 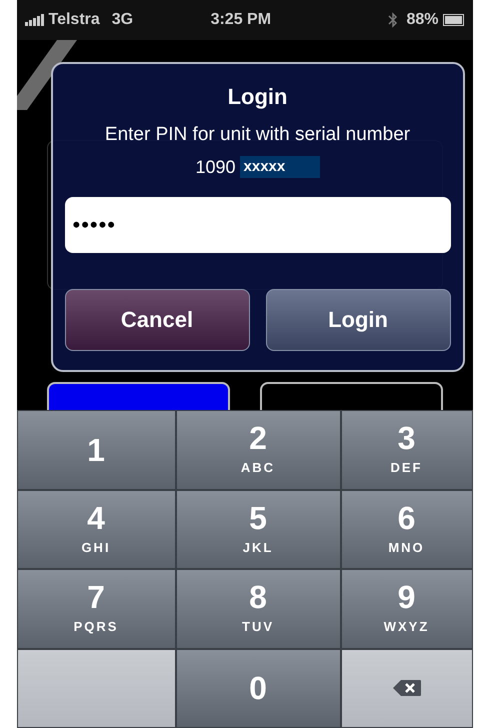 What do you see at coordinates (96, 529) in the screenshot?
I see `keypad-key: 4 GHI` at bounding box center [96, 529].